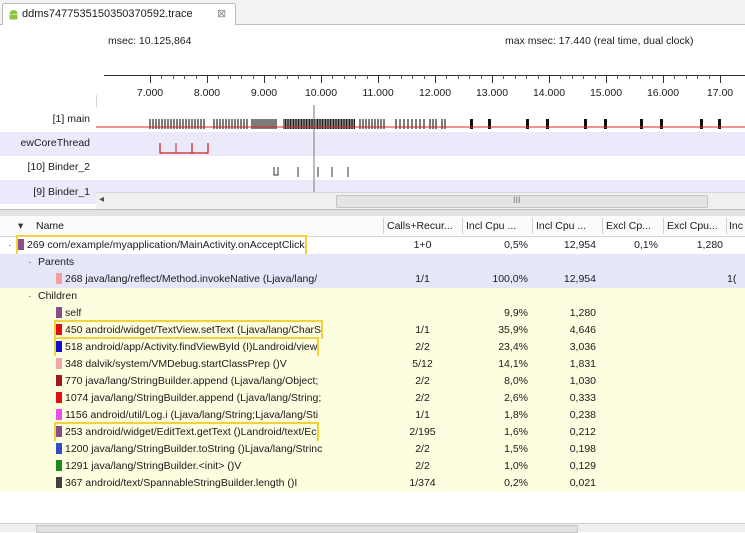 This screenshot has width=745, height=533. Describe the element at coordinates (307, 529) in the screenshot. I see `table-scroll-thumb` at that location.